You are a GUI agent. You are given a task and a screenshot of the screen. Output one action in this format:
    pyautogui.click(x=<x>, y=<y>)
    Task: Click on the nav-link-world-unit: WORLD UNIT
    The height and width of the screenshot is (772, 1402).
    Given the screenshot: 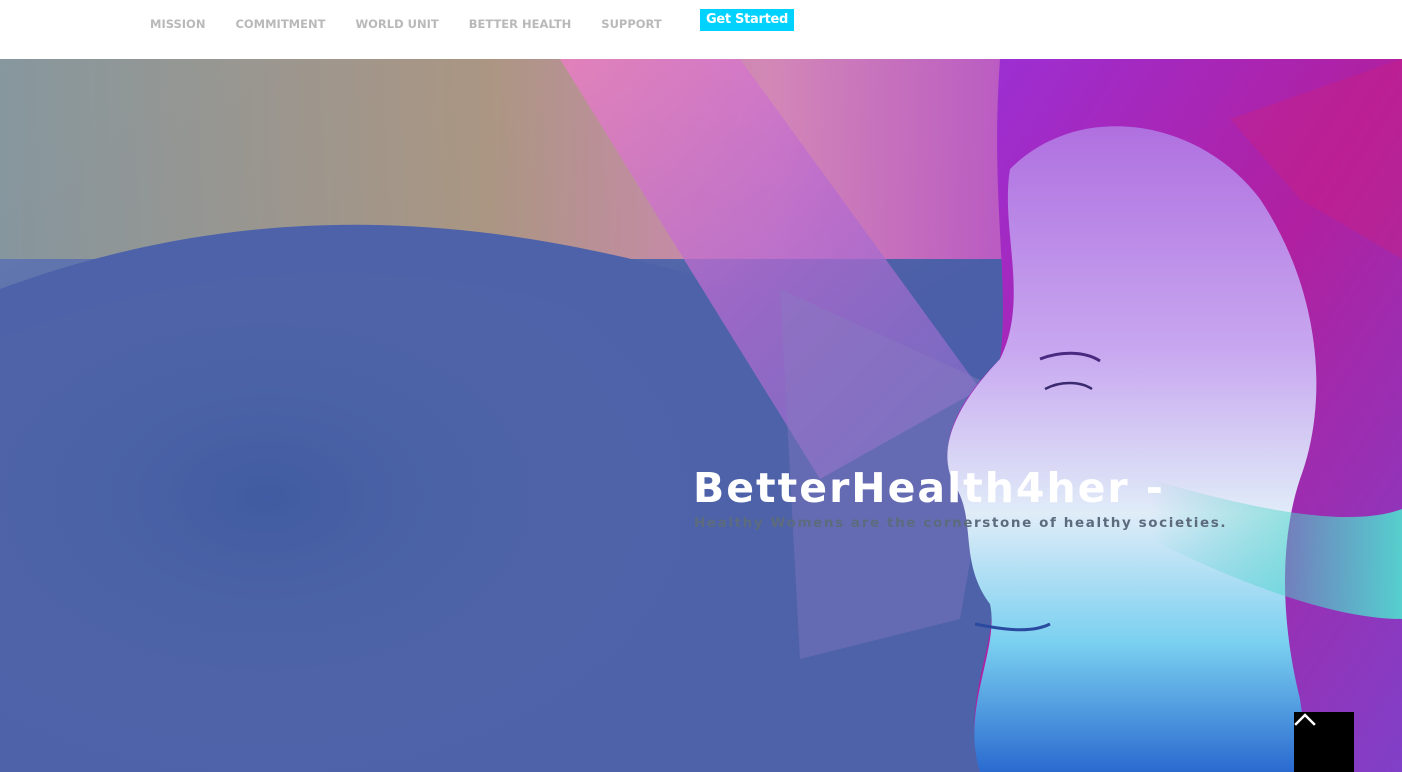 What is the action you would take?
    pyautogui.click(x=396, y=24)
    